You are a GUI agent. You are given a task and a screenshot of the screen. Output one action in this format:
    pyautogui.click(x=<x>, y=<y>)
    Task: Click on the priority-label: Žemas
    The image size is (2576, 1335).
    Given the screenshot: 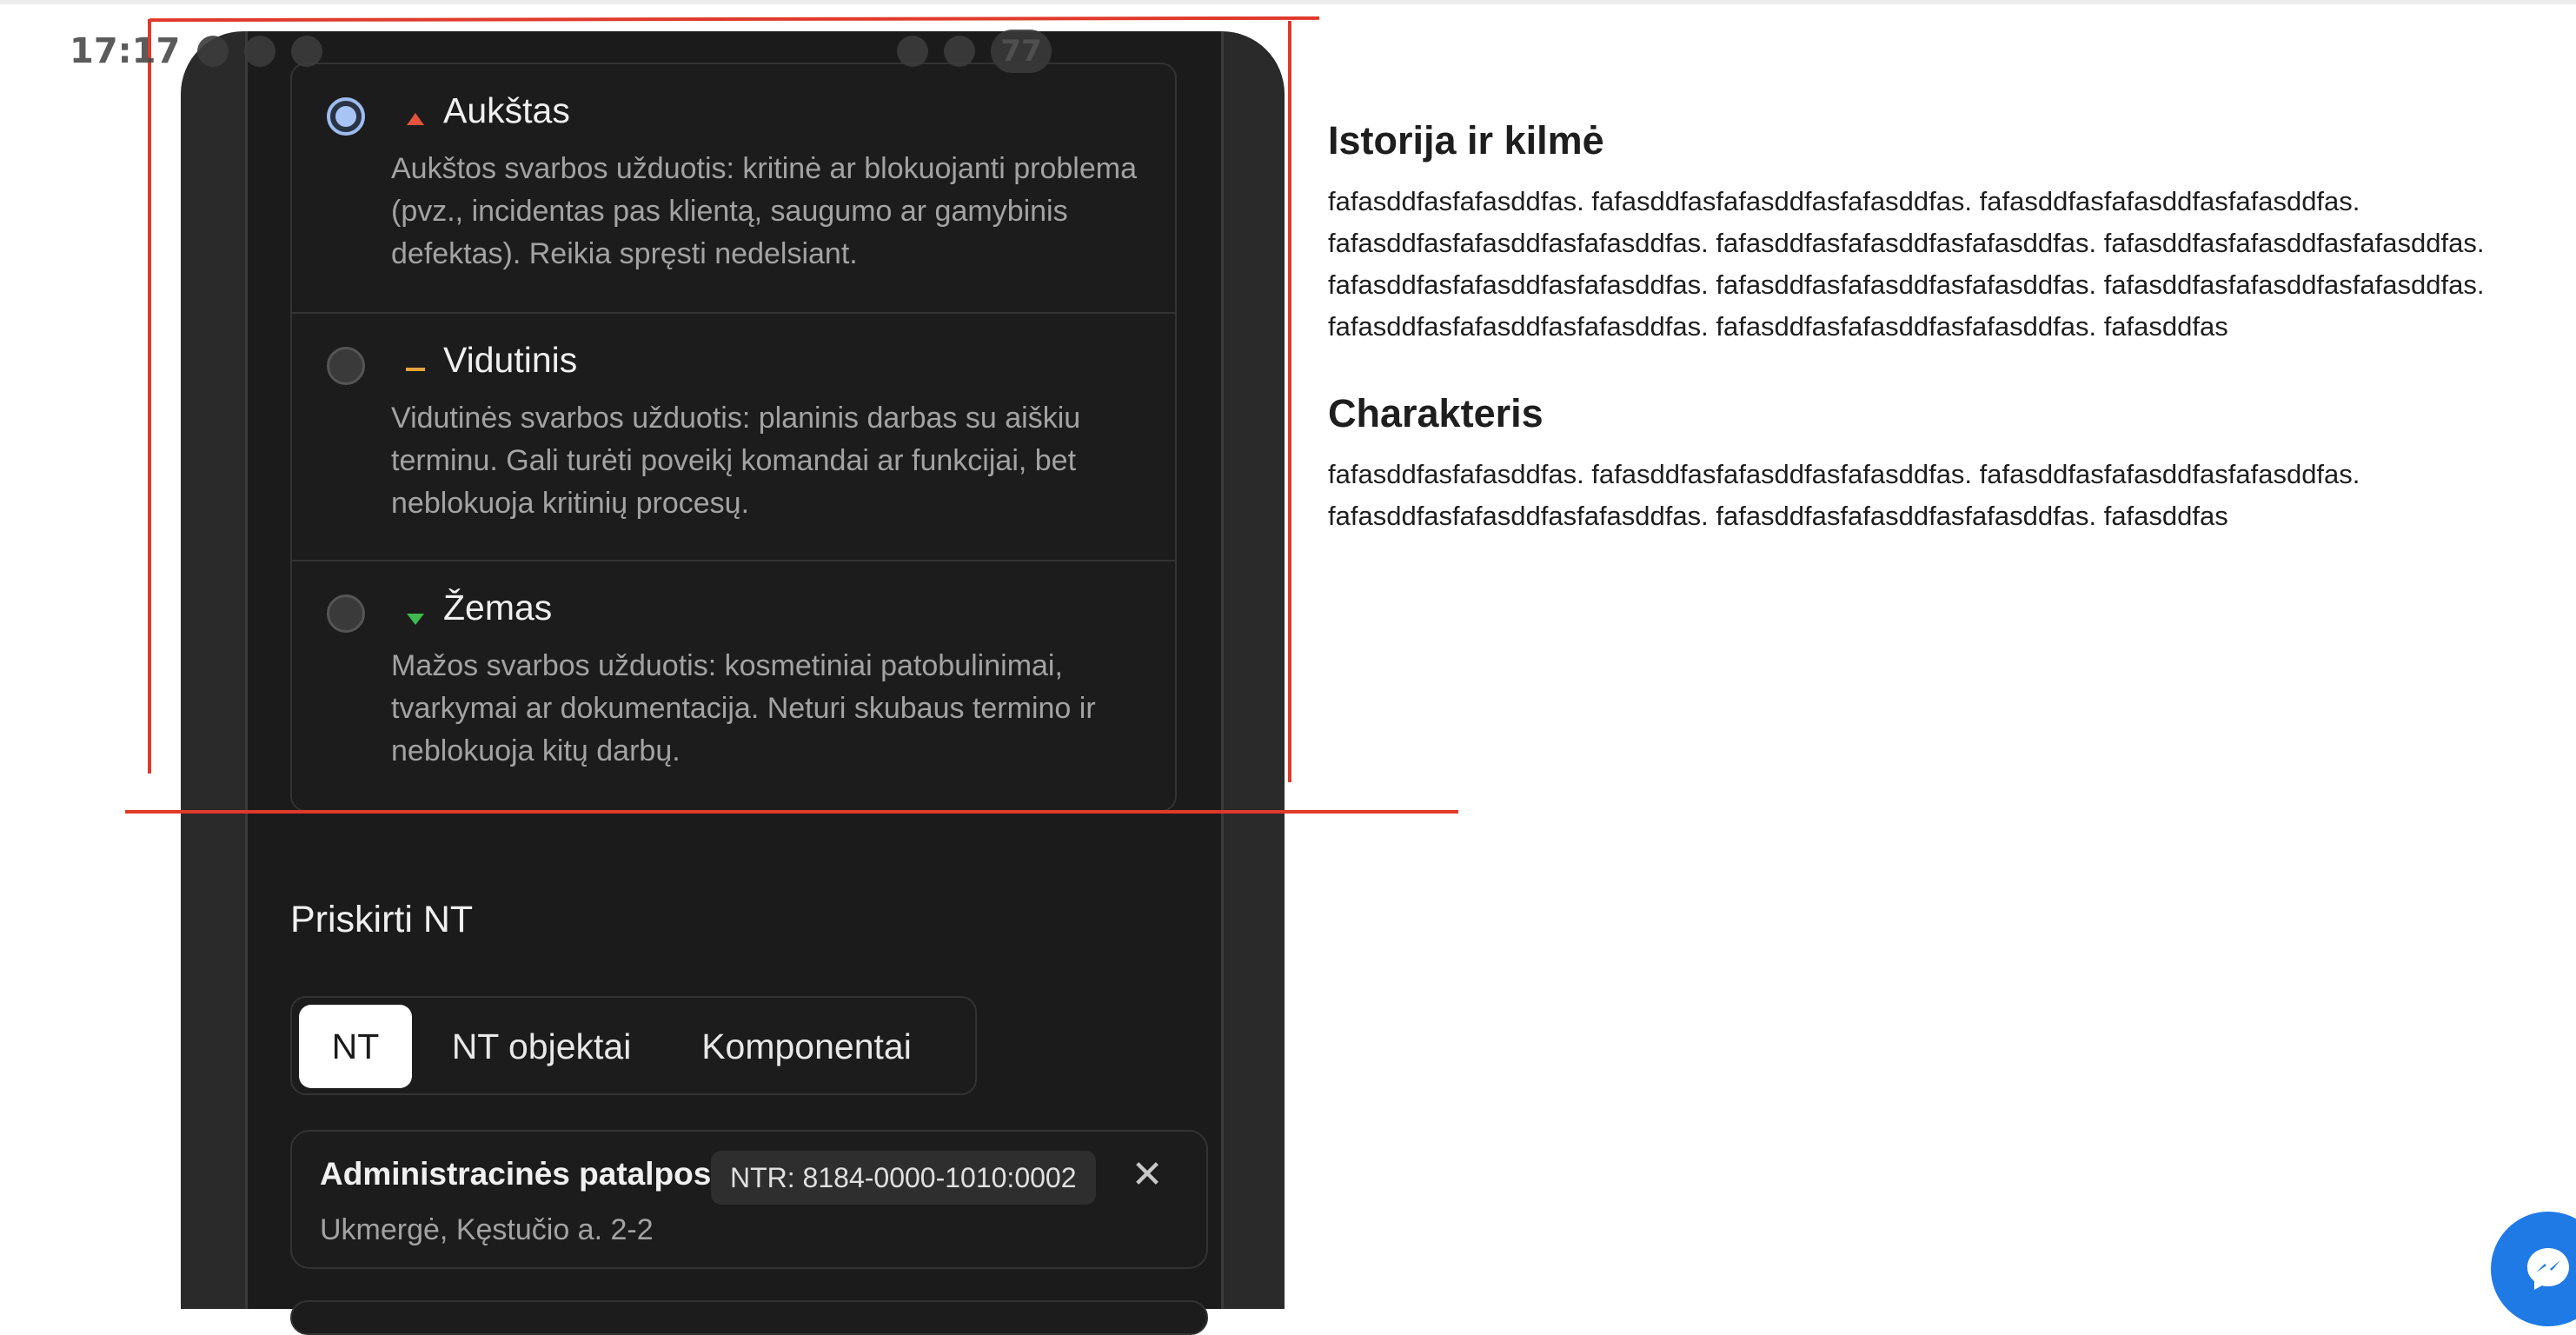 What is the action you would take?
    pyautogui.click(x=498, y=608)
    